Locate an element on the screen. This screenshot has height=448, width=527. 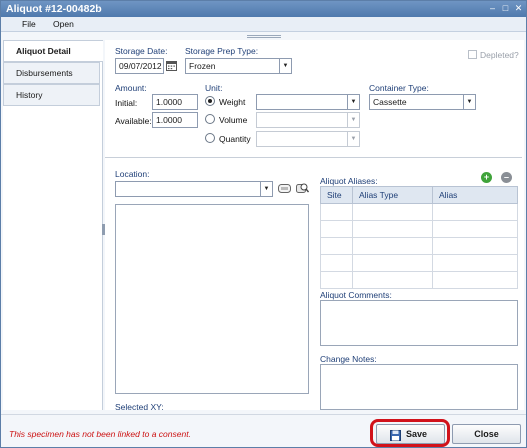
aliquot-aliases-label: Aliquot Aliases: is located at coordinates (349, 181).